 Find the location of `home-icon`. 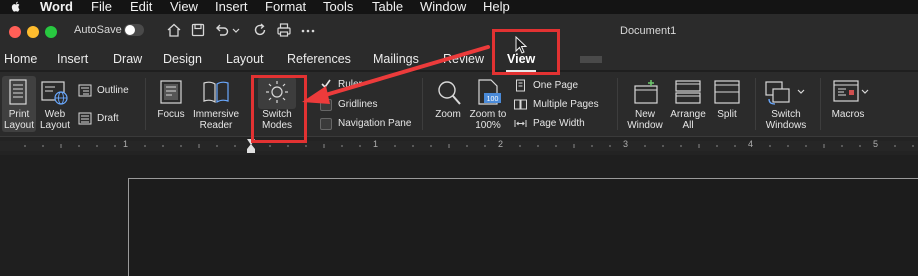

home-icon is located at coordinates (174, 30).